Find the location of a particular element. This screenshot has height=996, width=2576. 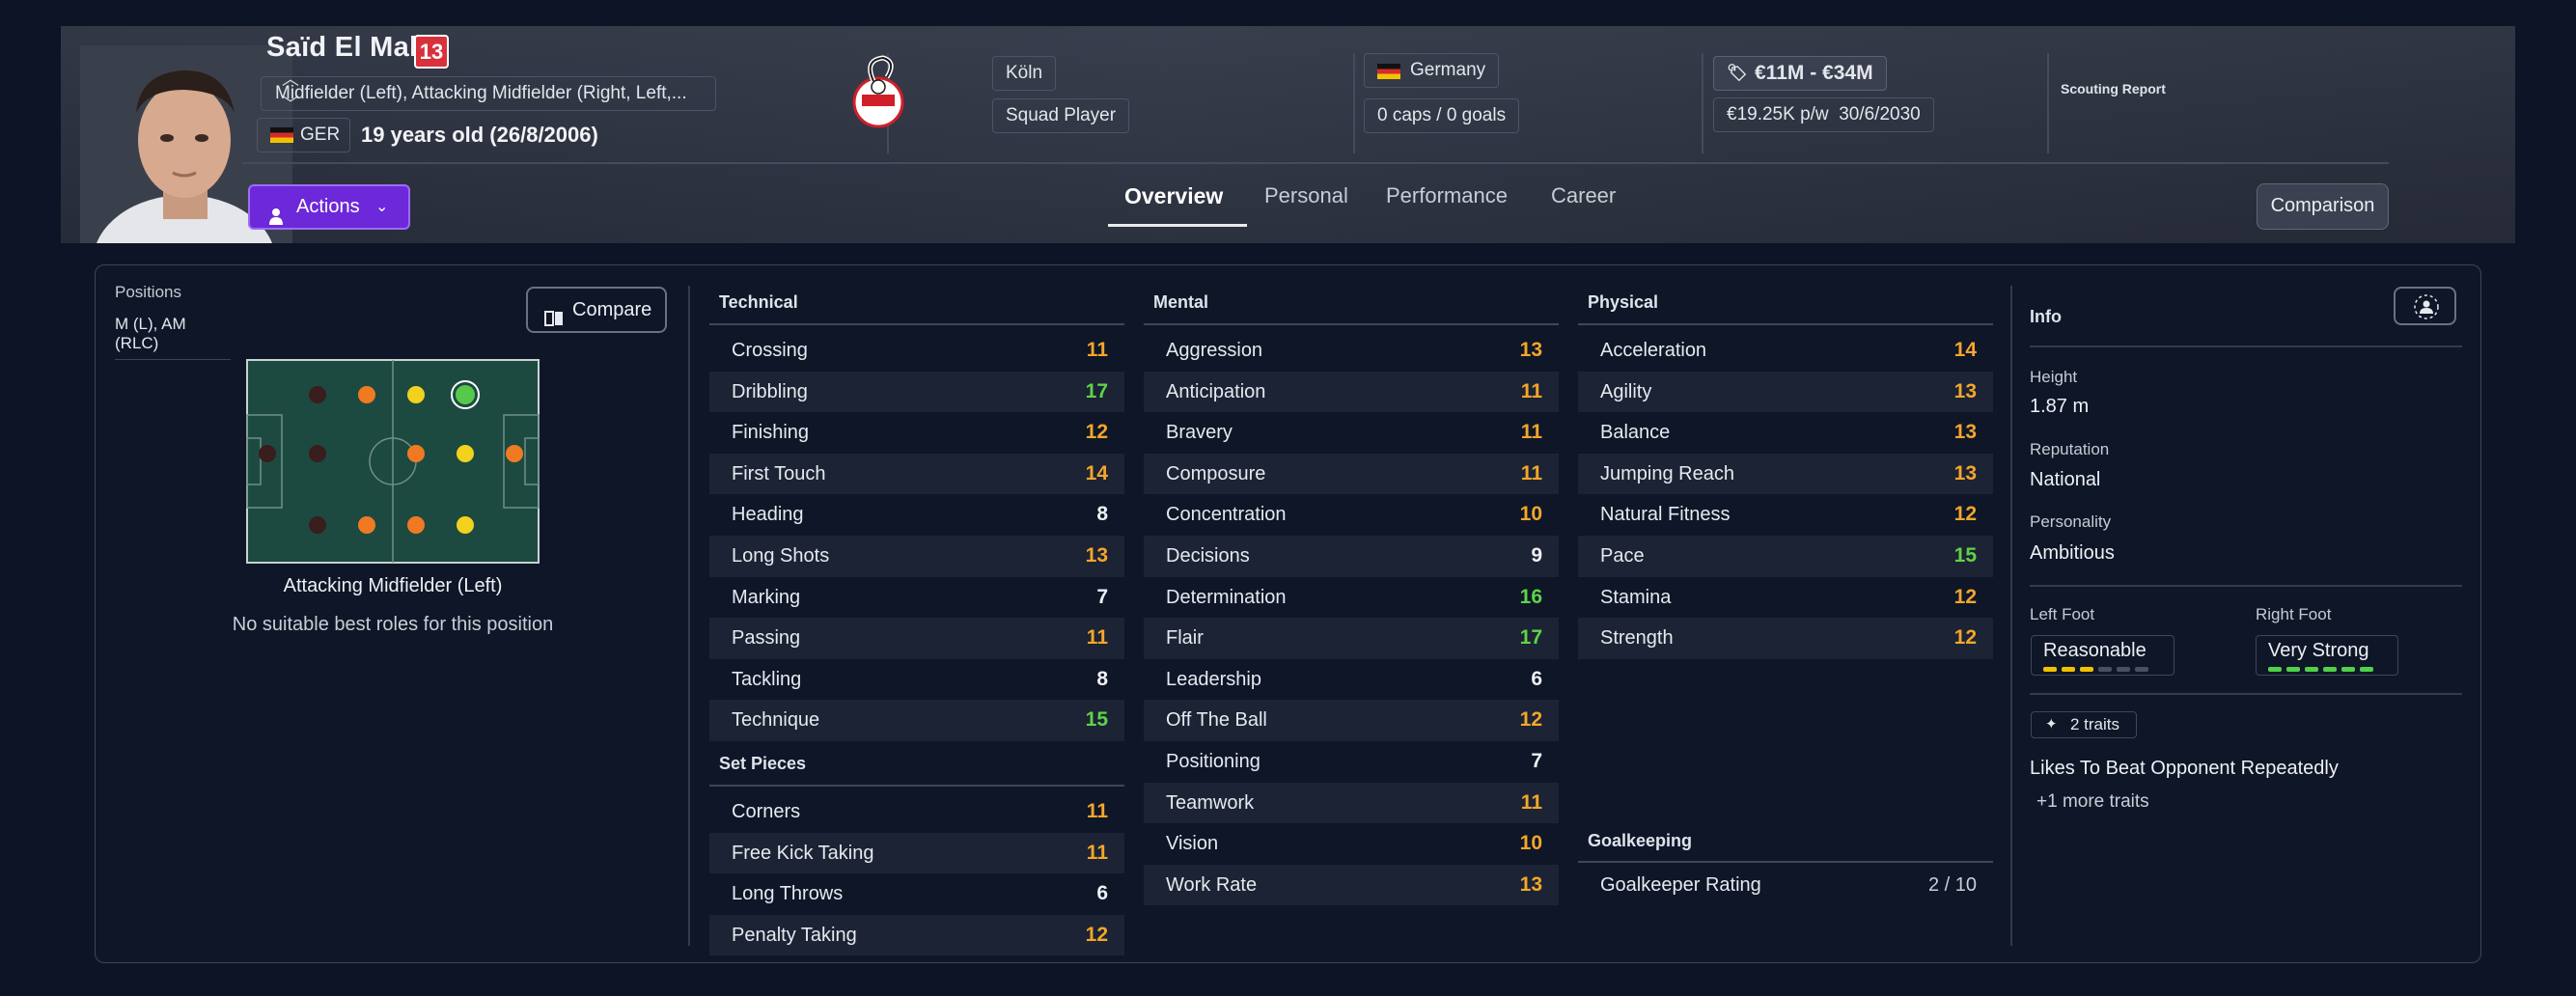

wage-text: €19.25K p/w is located at coordinates (1778, 114).